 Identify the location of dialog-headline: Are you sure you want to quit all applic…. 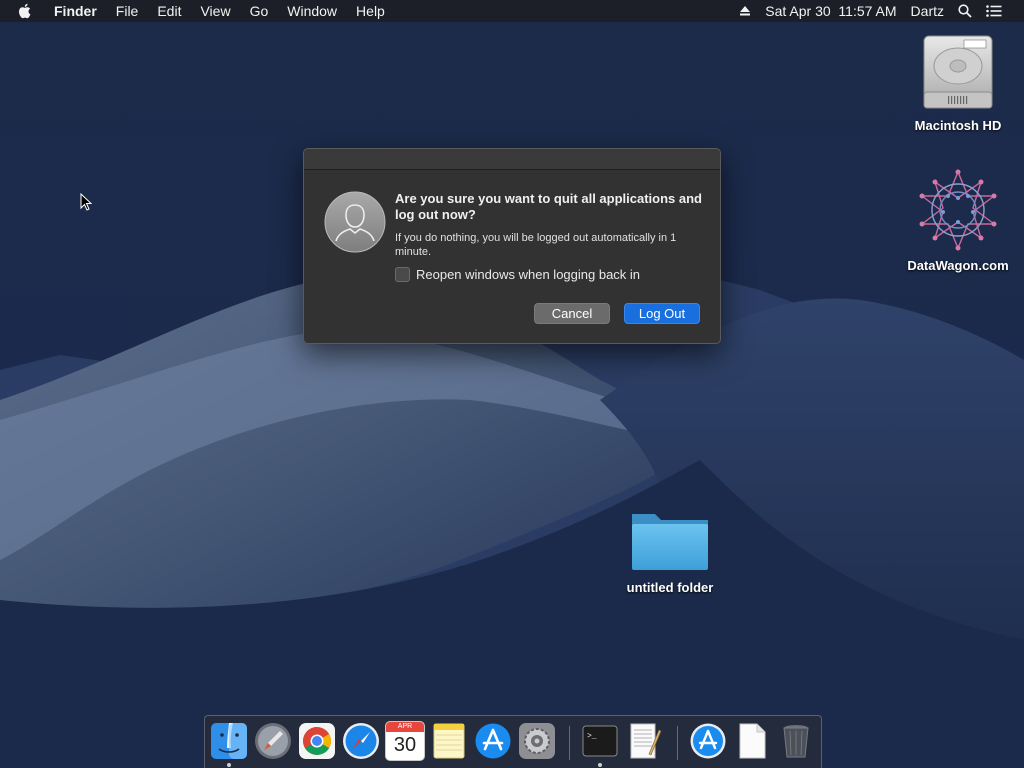
(548, 206).